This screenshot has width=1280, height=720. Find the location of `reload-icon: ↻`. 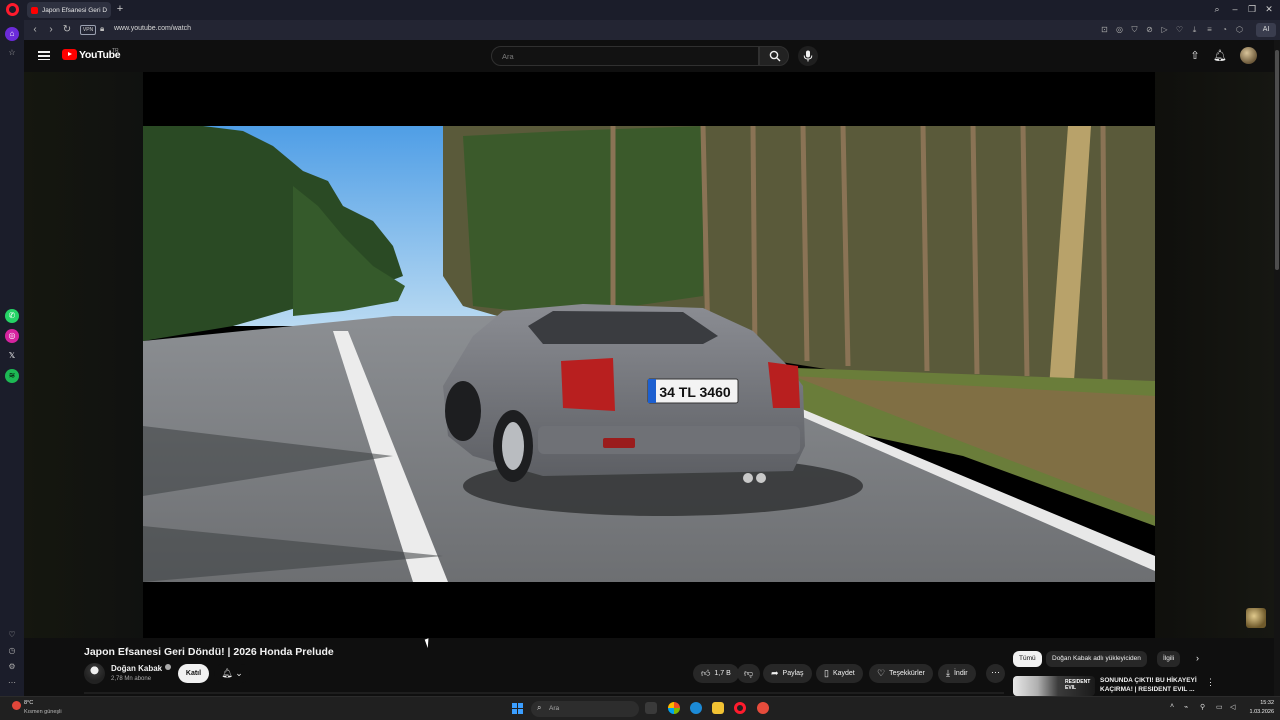

reload-icon: ↻ is located at coordinates (67, 30).